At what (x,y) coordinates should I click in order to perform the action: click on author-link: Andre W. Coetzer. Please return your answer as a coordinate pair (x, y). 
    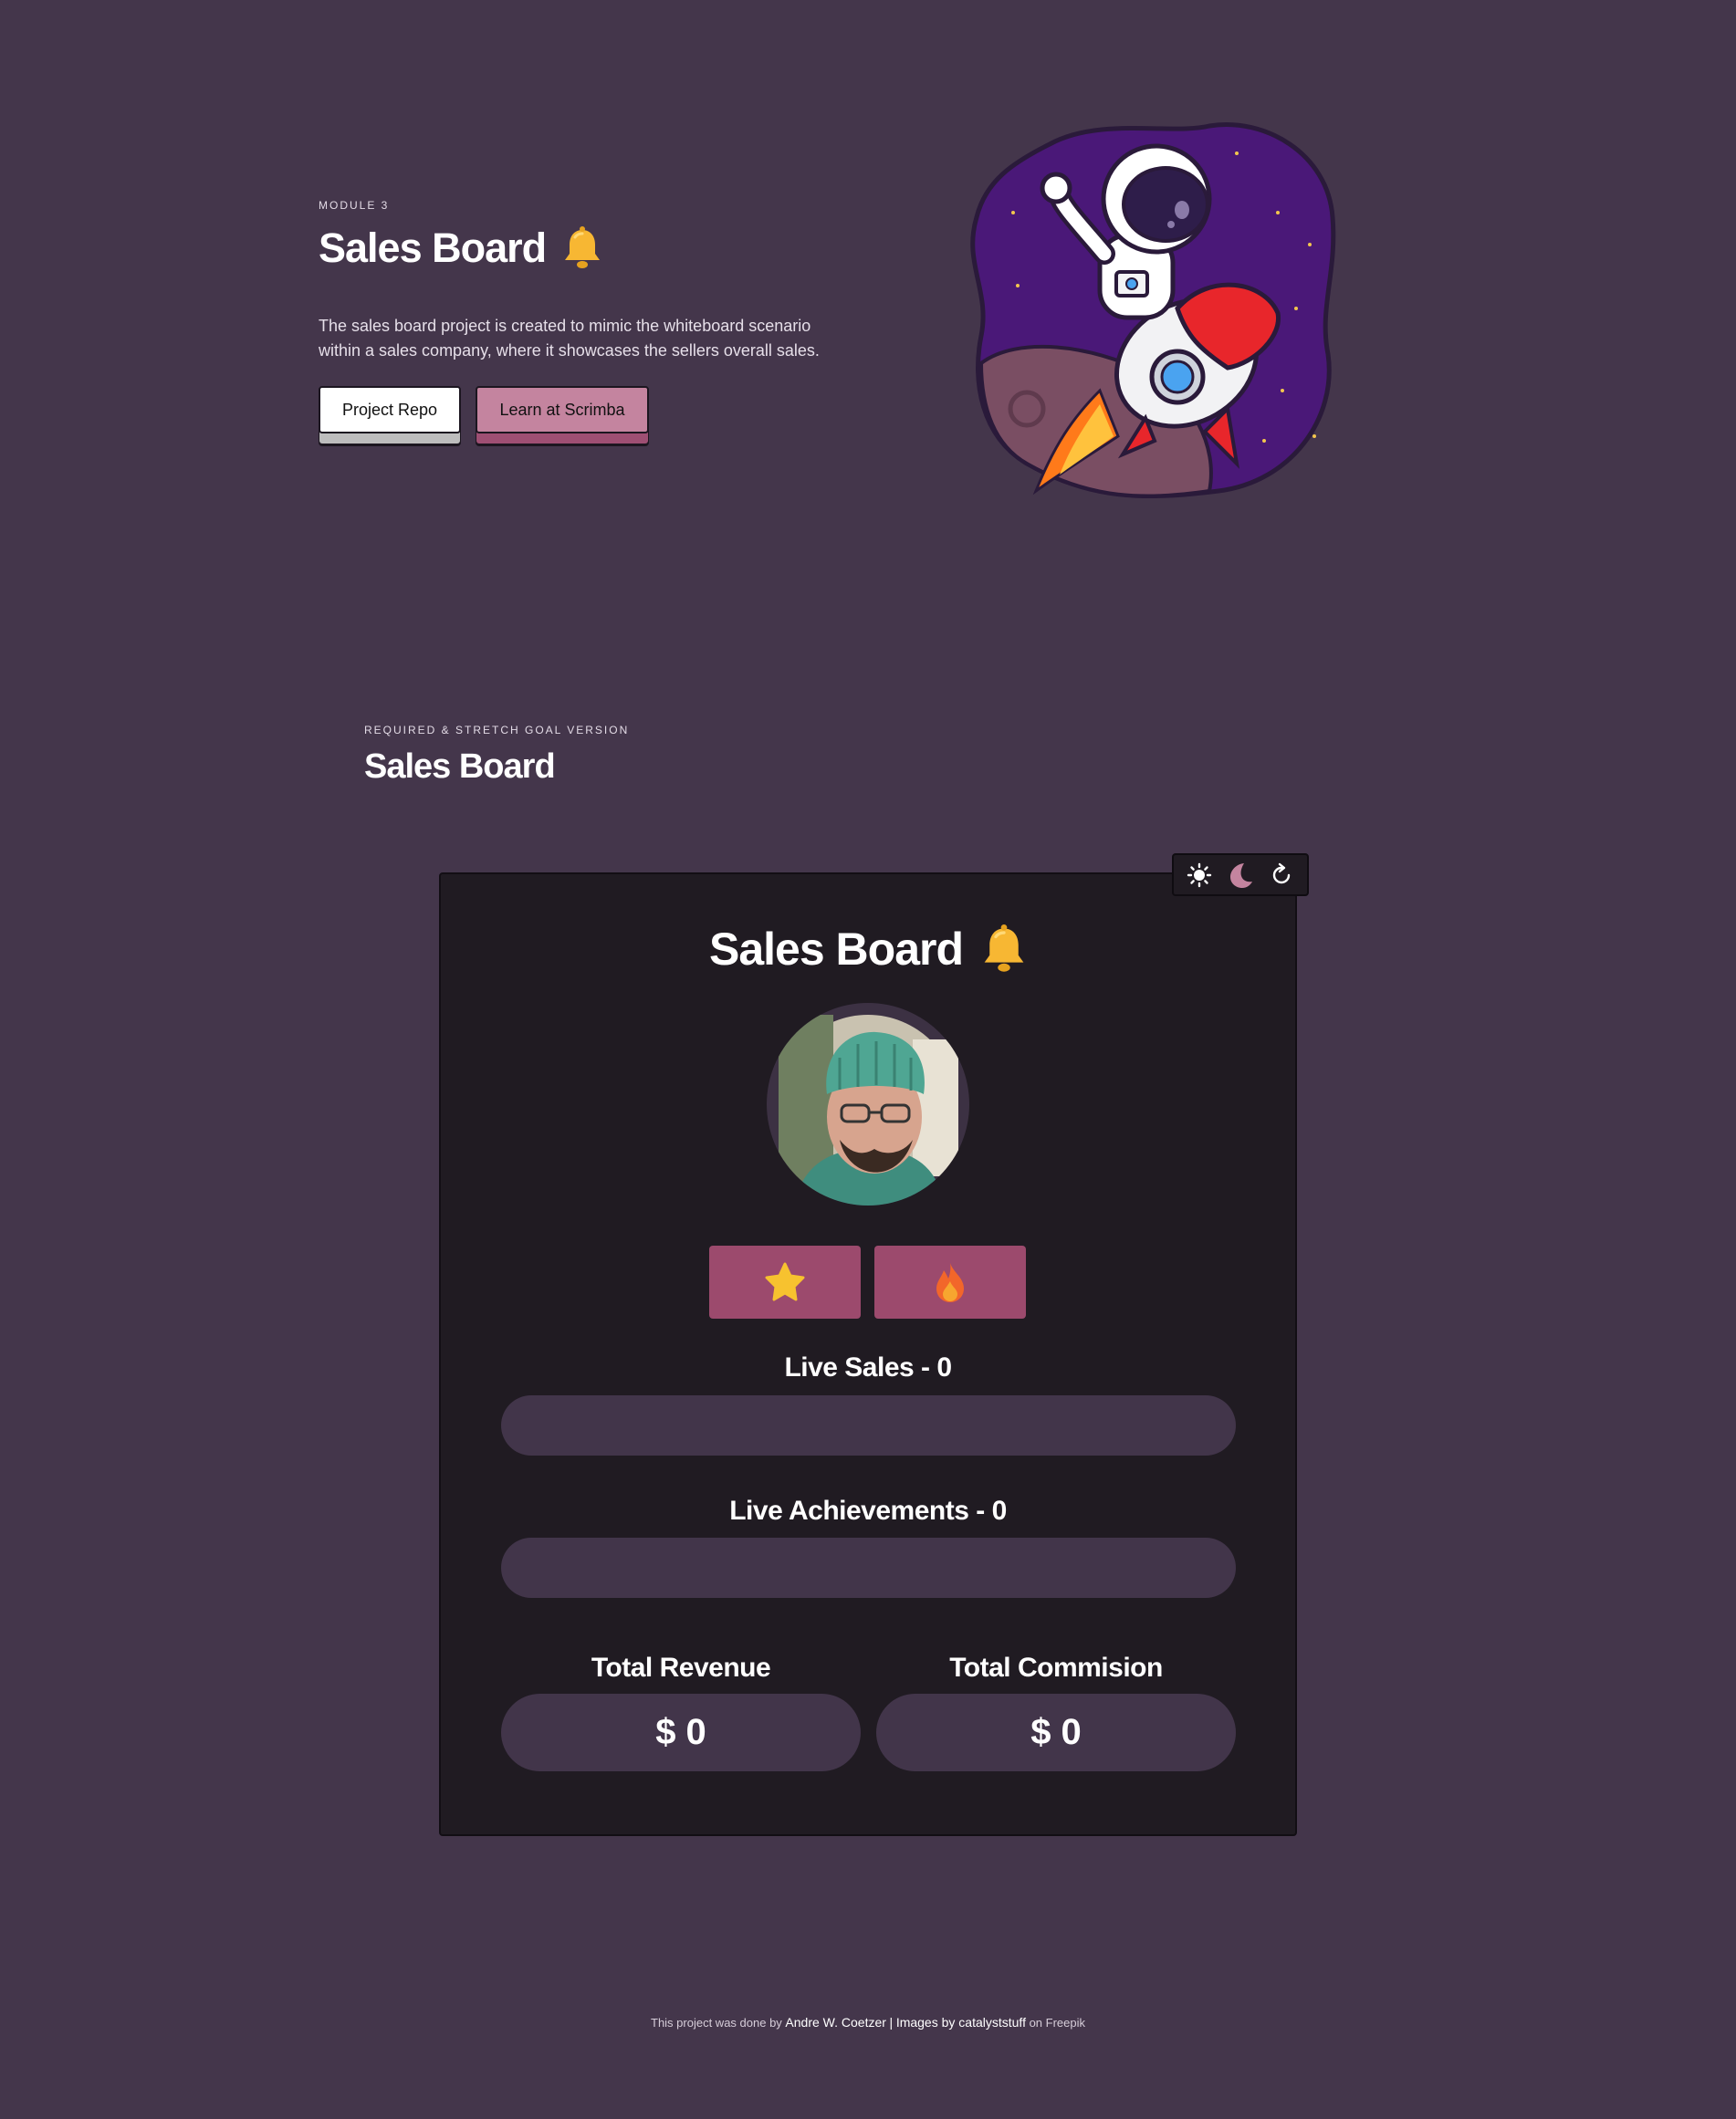
    Looking at the image, I should click on (835, 2022).